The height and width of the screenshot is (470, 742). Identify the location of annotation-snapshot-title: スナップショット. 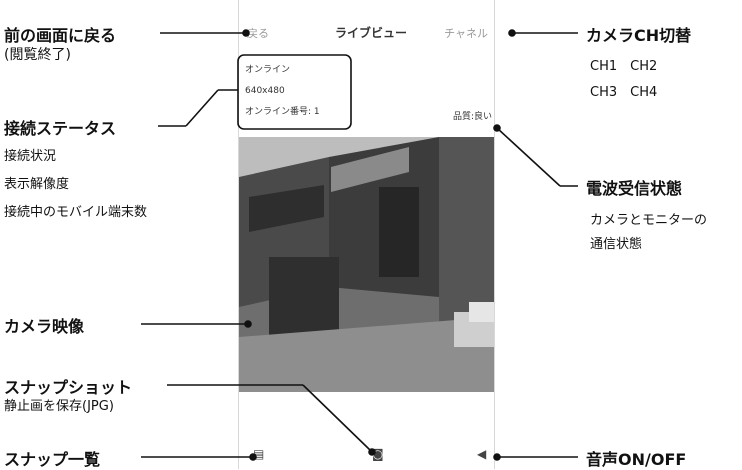
(68, 387).